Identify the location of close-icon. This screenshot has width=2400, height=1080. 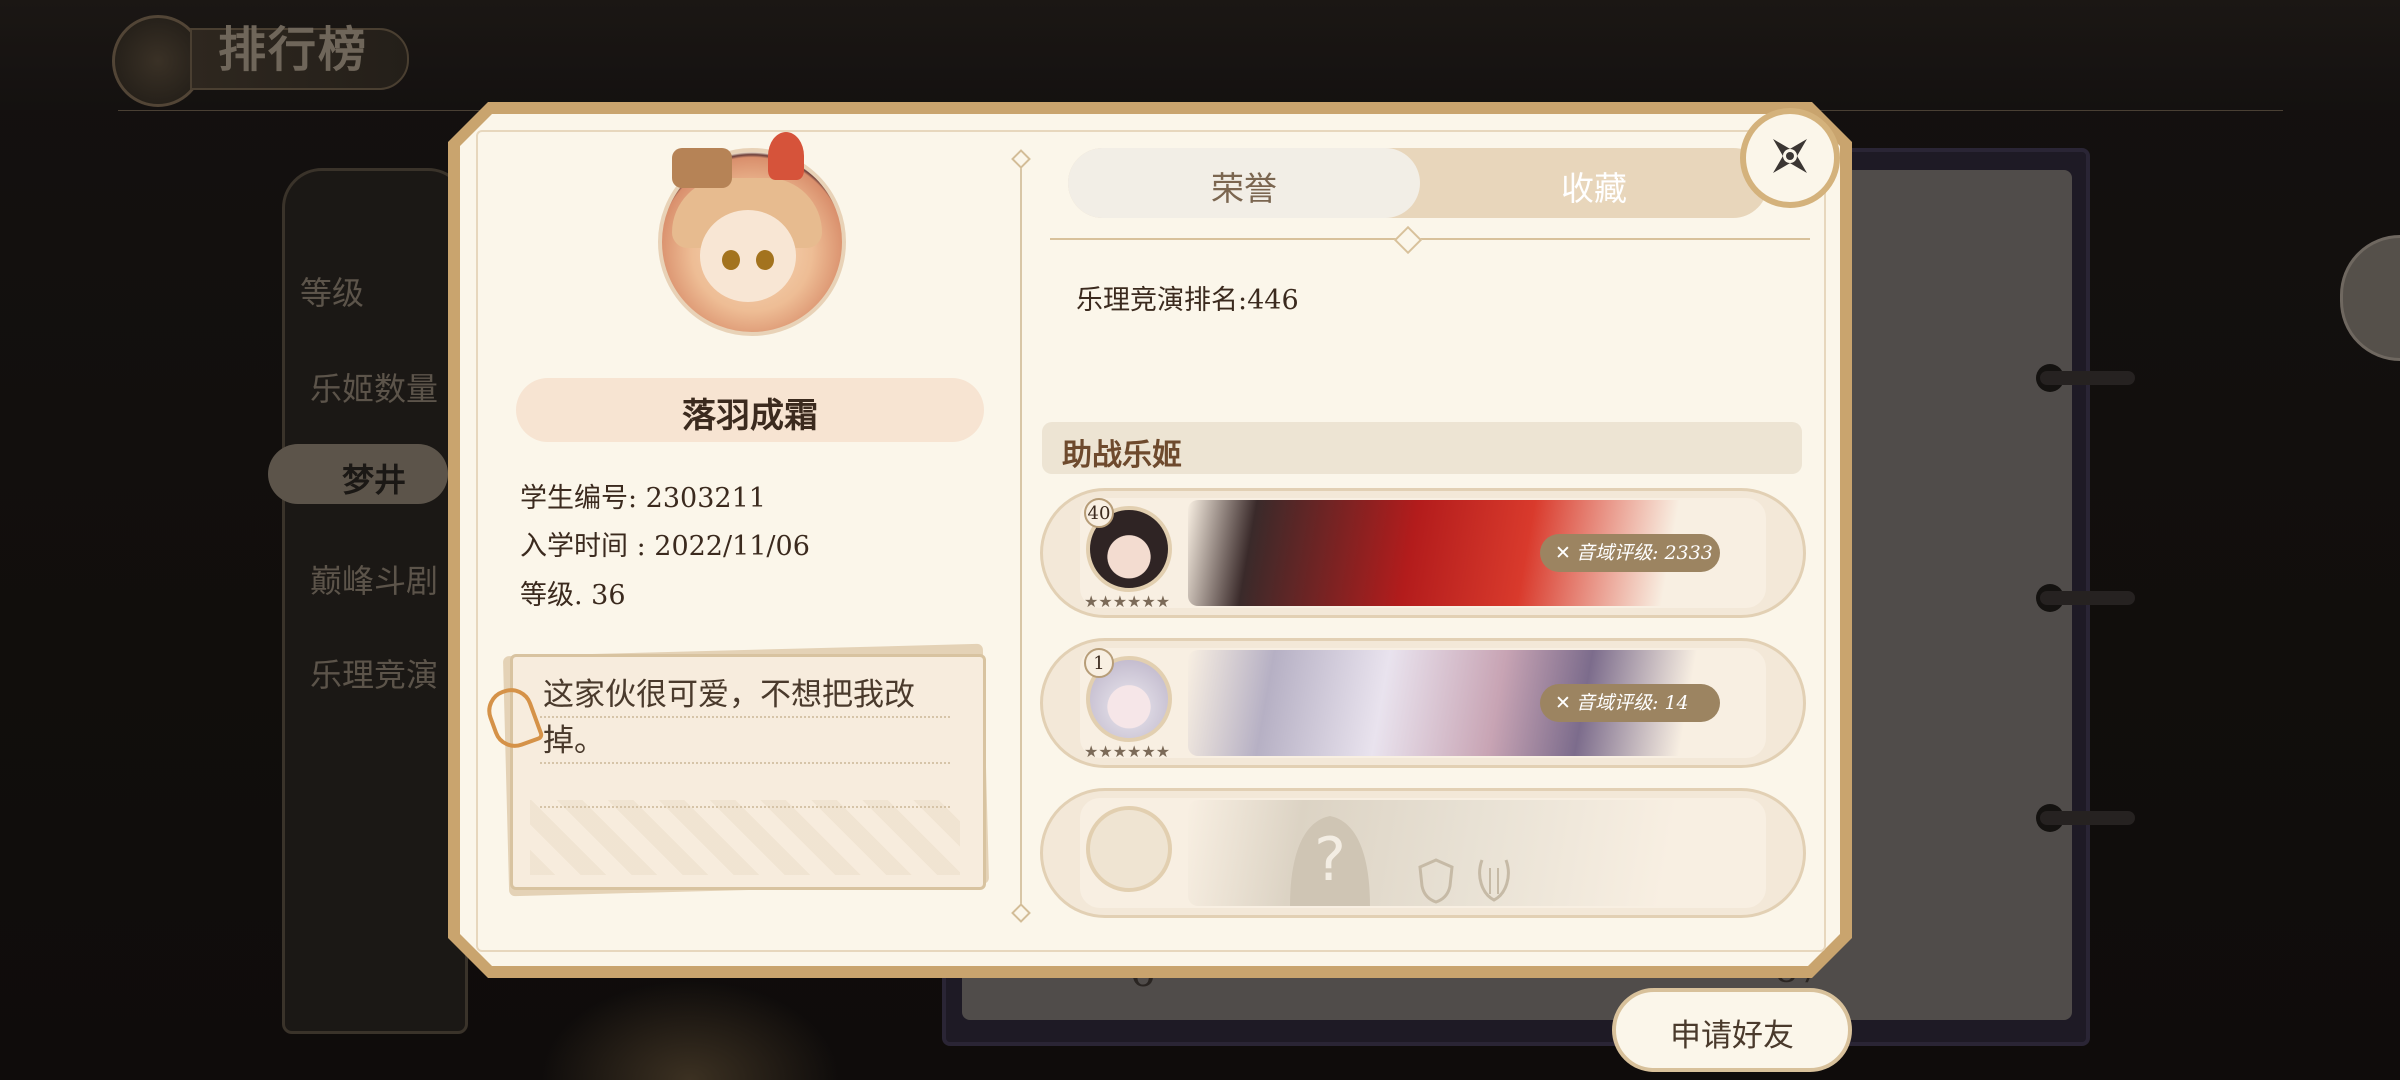
(1790, 156).